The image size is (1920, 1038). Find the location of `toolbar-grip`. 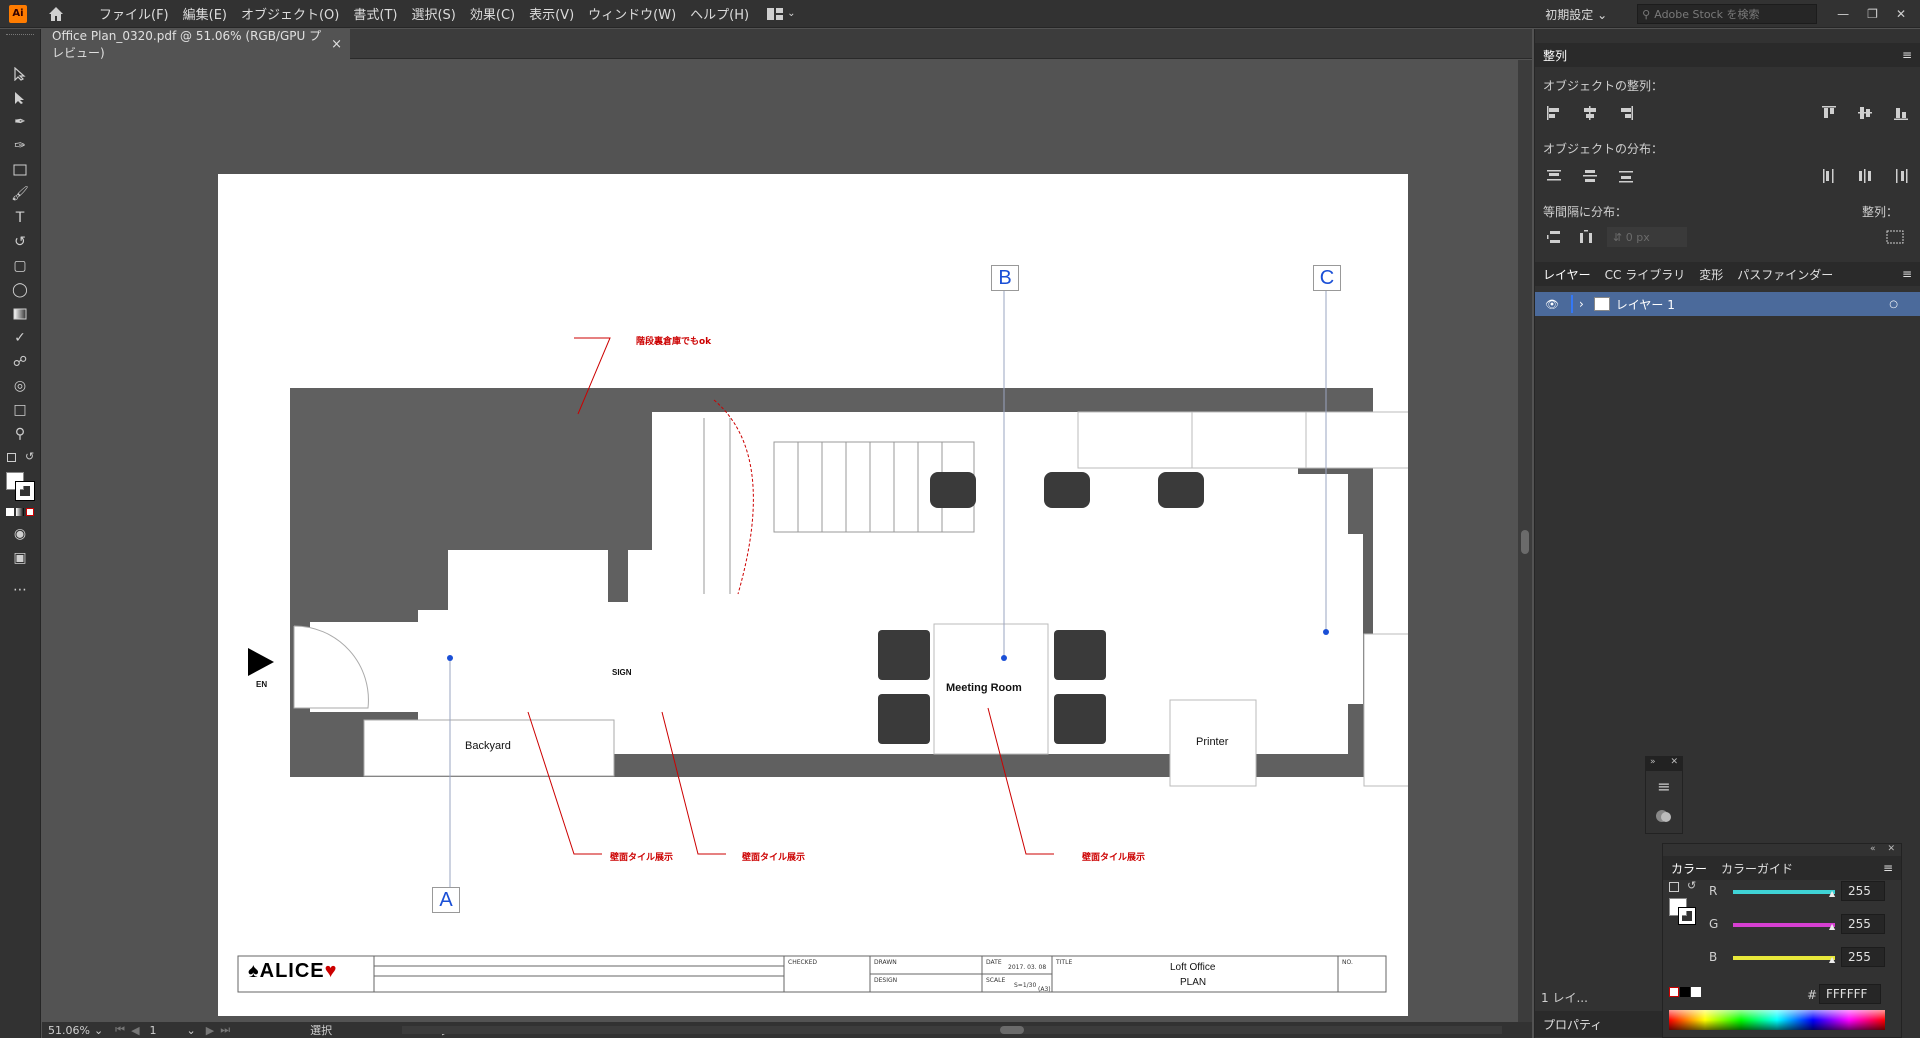

toolbar-grip is located at coordinates (20, 35).